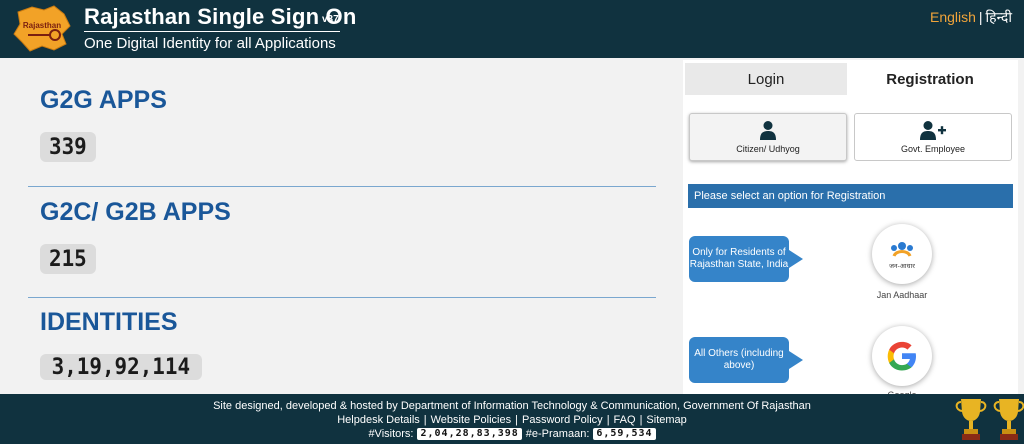 This screenshot has height=444, width=1024. I want to click on jan-aadhaar-logo-icon: जन-आधार, so click(902, 256).